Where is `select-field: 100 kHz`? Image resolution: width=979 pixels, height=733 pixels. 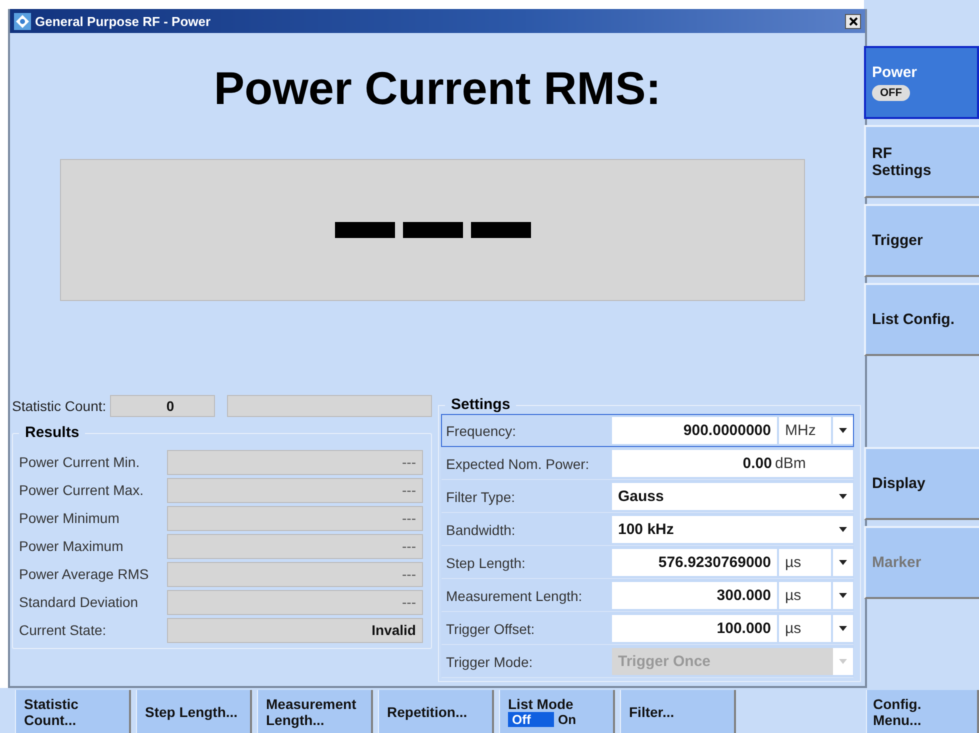 select-field: 100 kHz is located at coordinates (732, 529).